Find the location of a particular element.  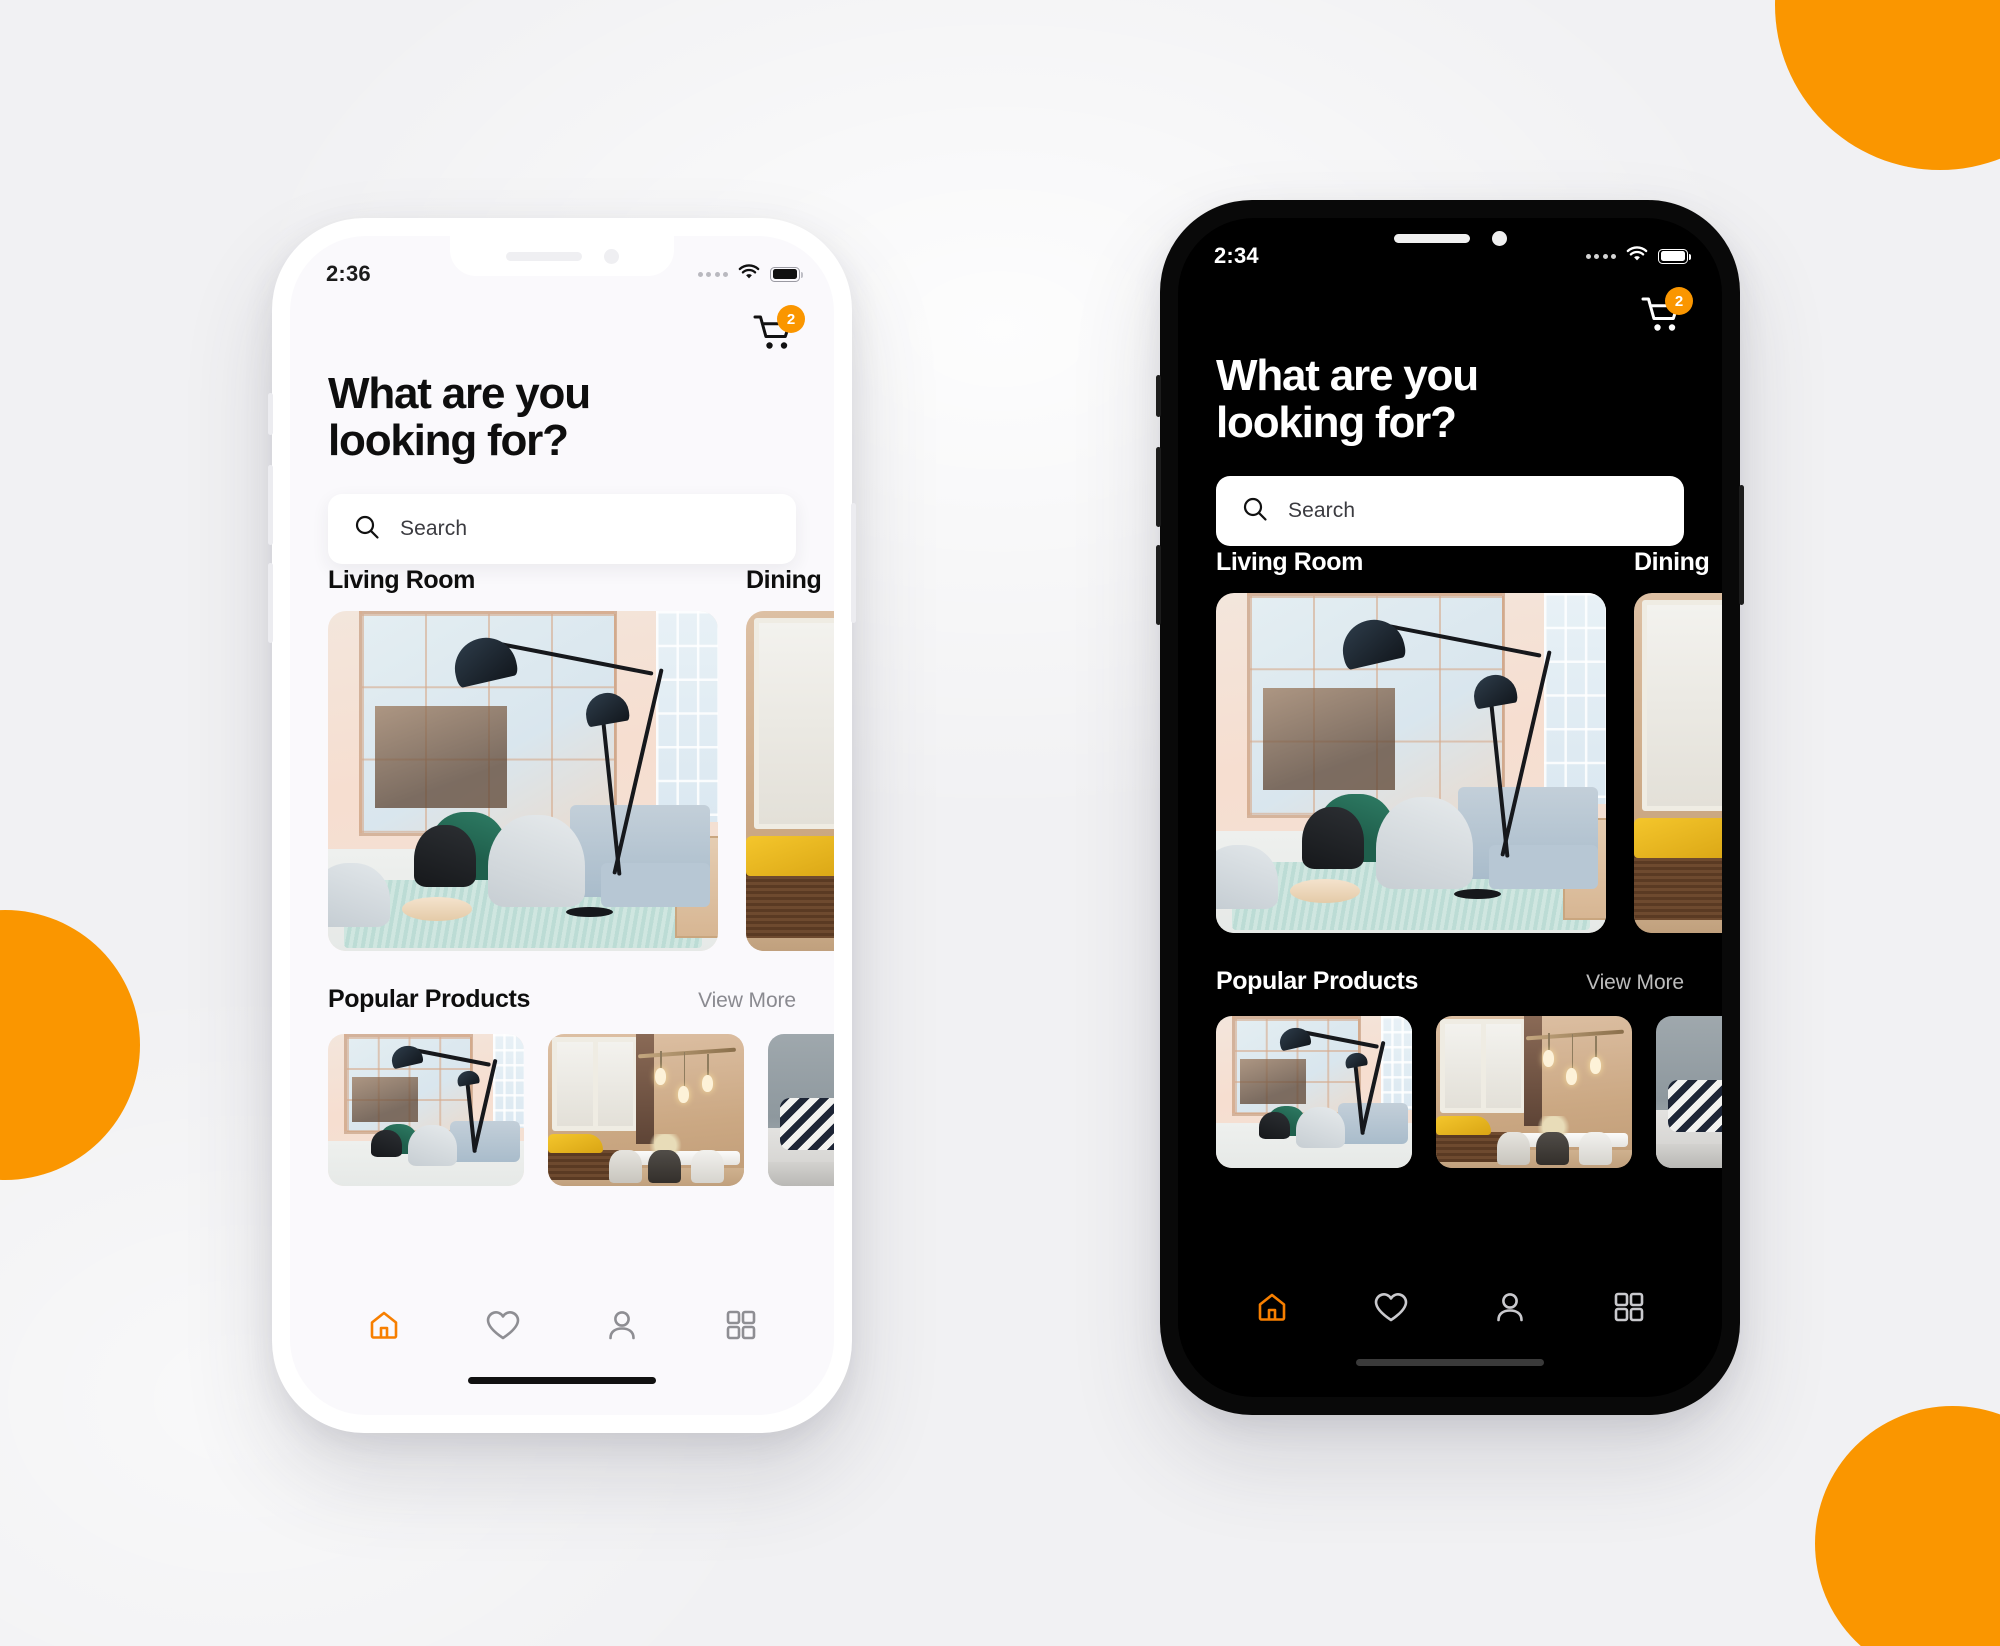

decorative-circle-left is located at coordinates (70, 1045).